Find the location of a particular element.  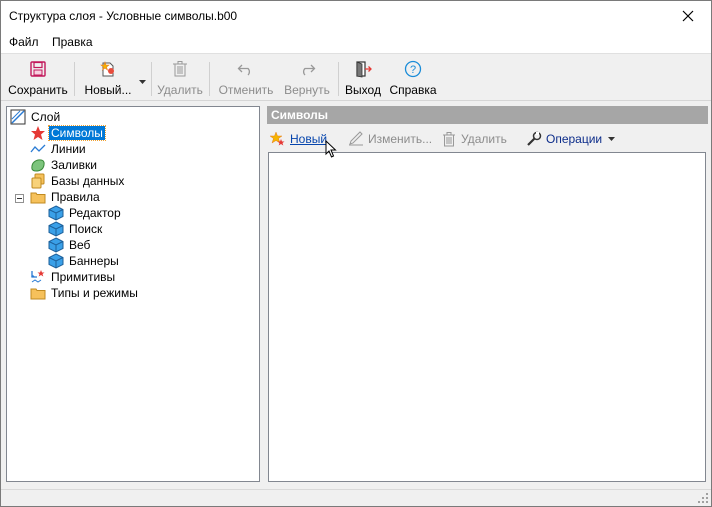

tree-label: Баннеры is located at coordinates (94, 261).